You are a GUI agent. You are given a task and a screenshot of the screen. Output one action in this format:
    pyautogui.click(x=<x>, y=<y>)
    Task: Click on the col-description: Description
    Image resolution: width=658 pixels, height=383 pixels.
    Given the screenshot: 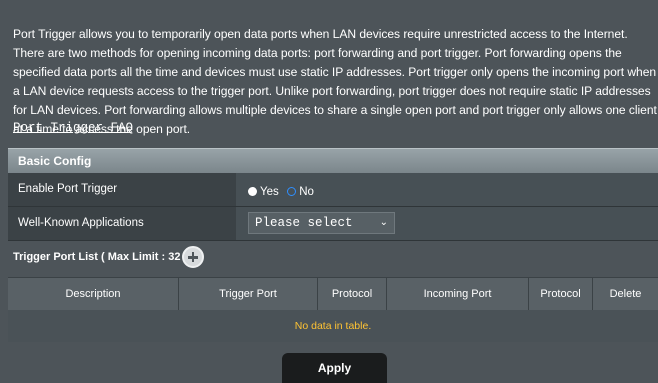 What is the action you would take?
    pyautogui.click(x=93, y=294)
    